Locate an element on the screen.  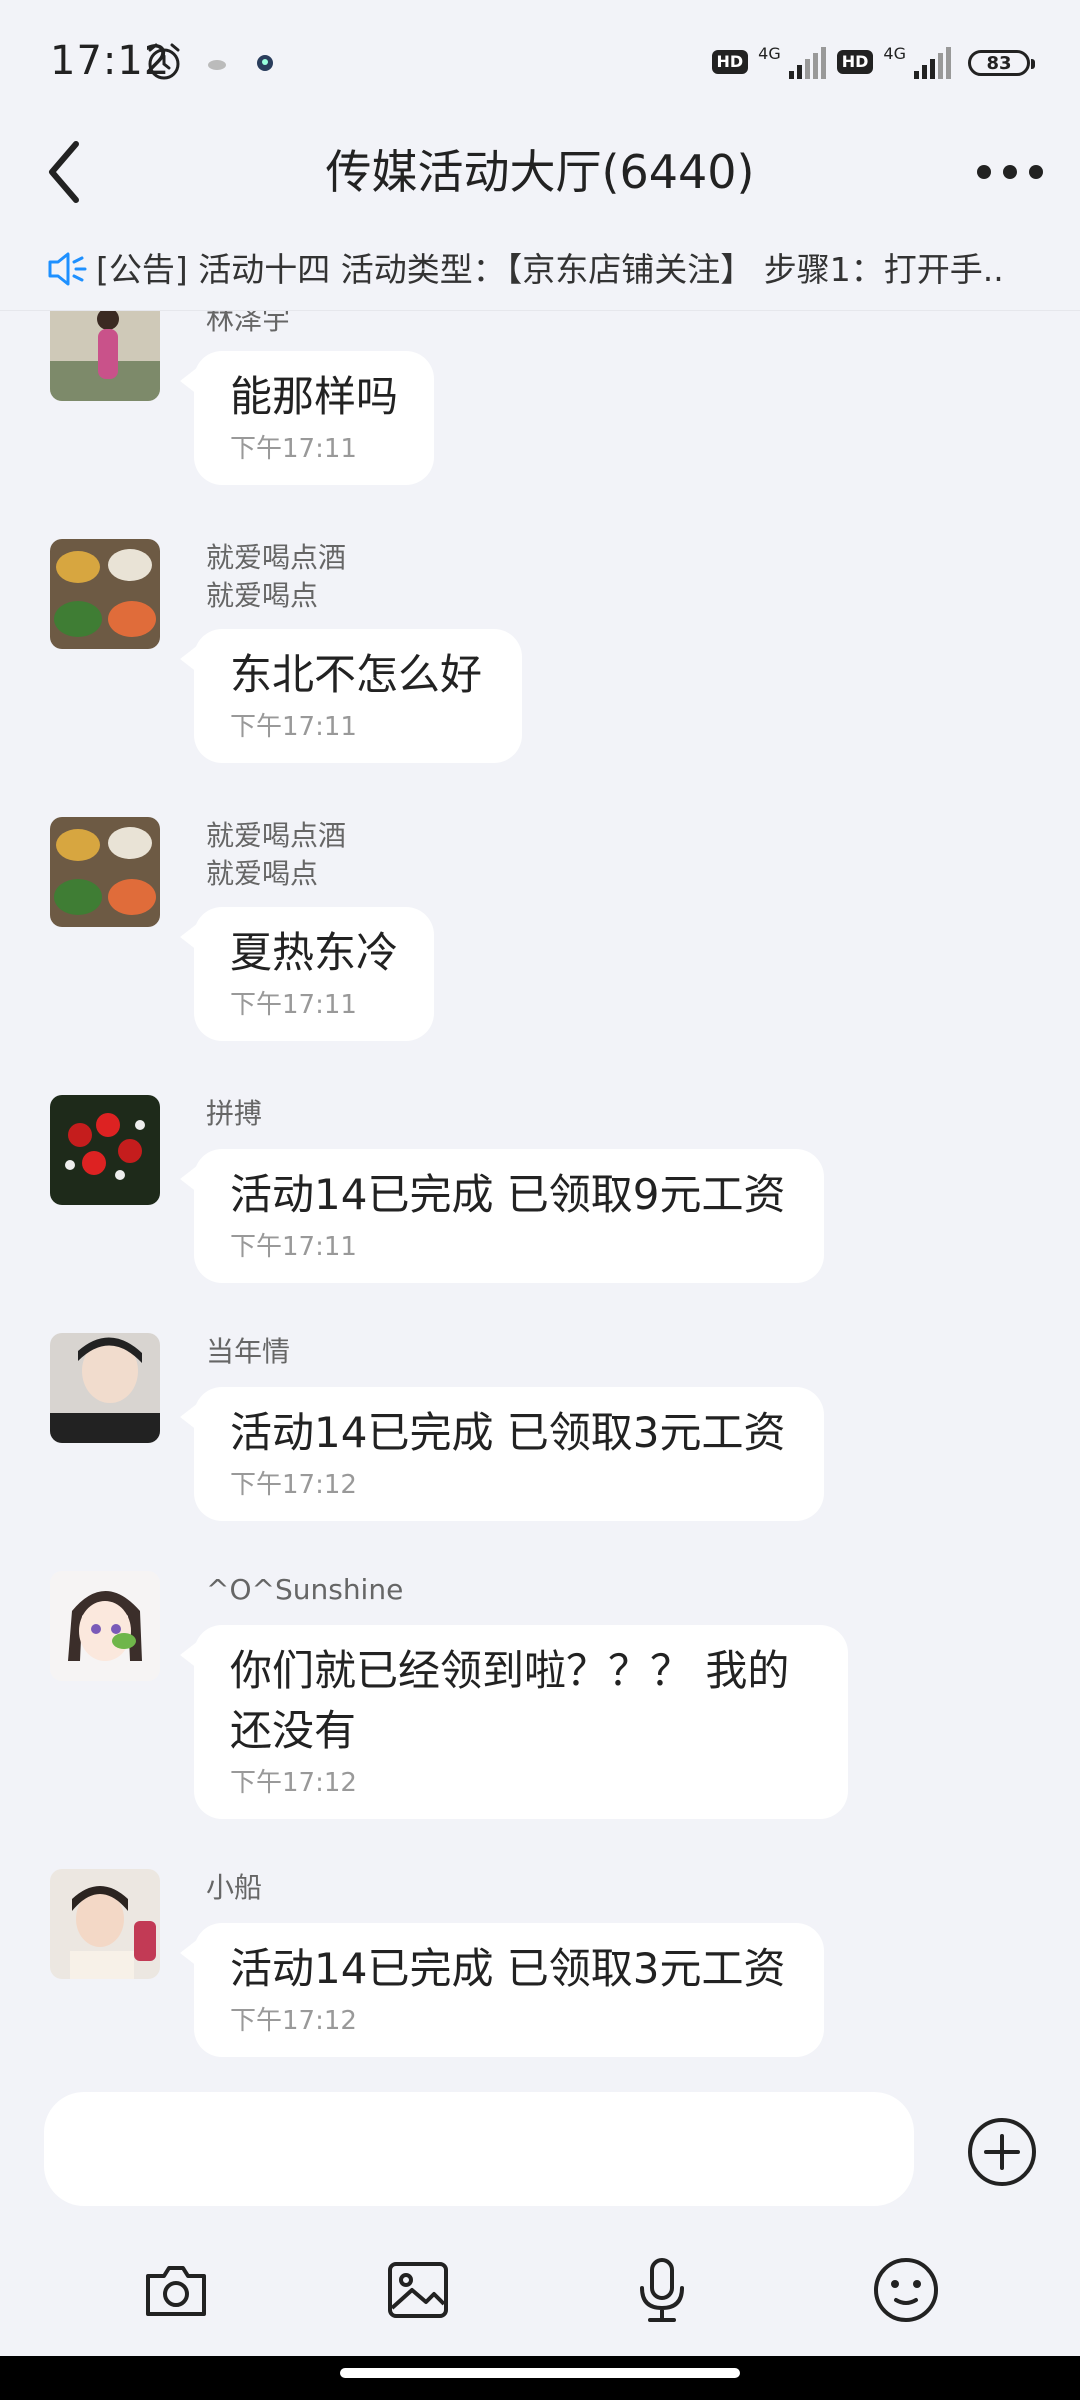
battery-icon: 83 is located at coordinates (1001, 63).